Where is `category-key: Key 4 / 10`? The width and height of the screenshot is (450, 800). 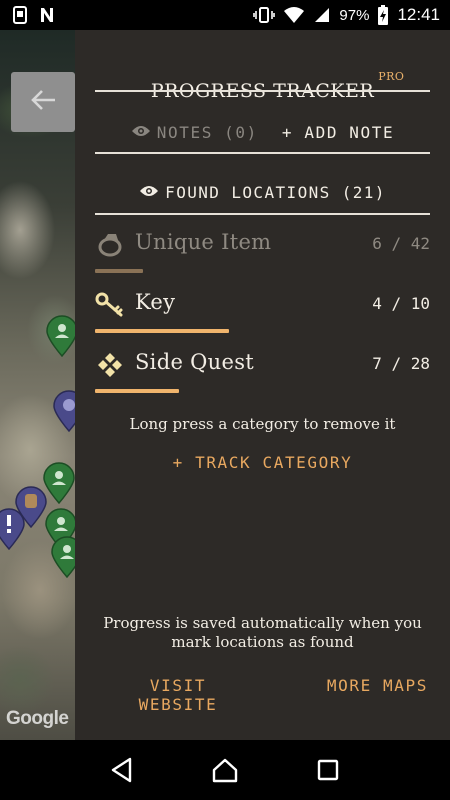
category-key: Key 4 / 10 is located at coordinates (262, 316).